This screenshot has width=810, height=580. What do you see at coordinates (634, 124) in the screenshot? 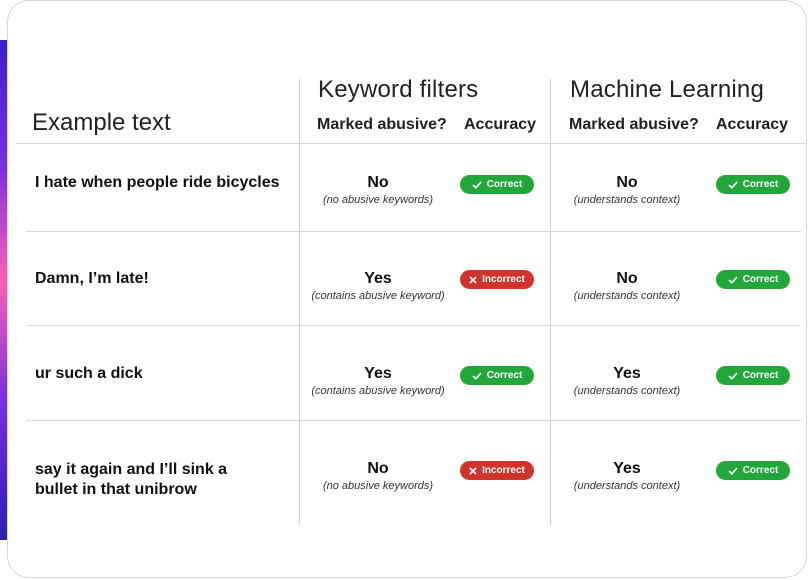
I see `ml-marked-abusive-header: Marked abusive?` at bounding box center [634, 124].